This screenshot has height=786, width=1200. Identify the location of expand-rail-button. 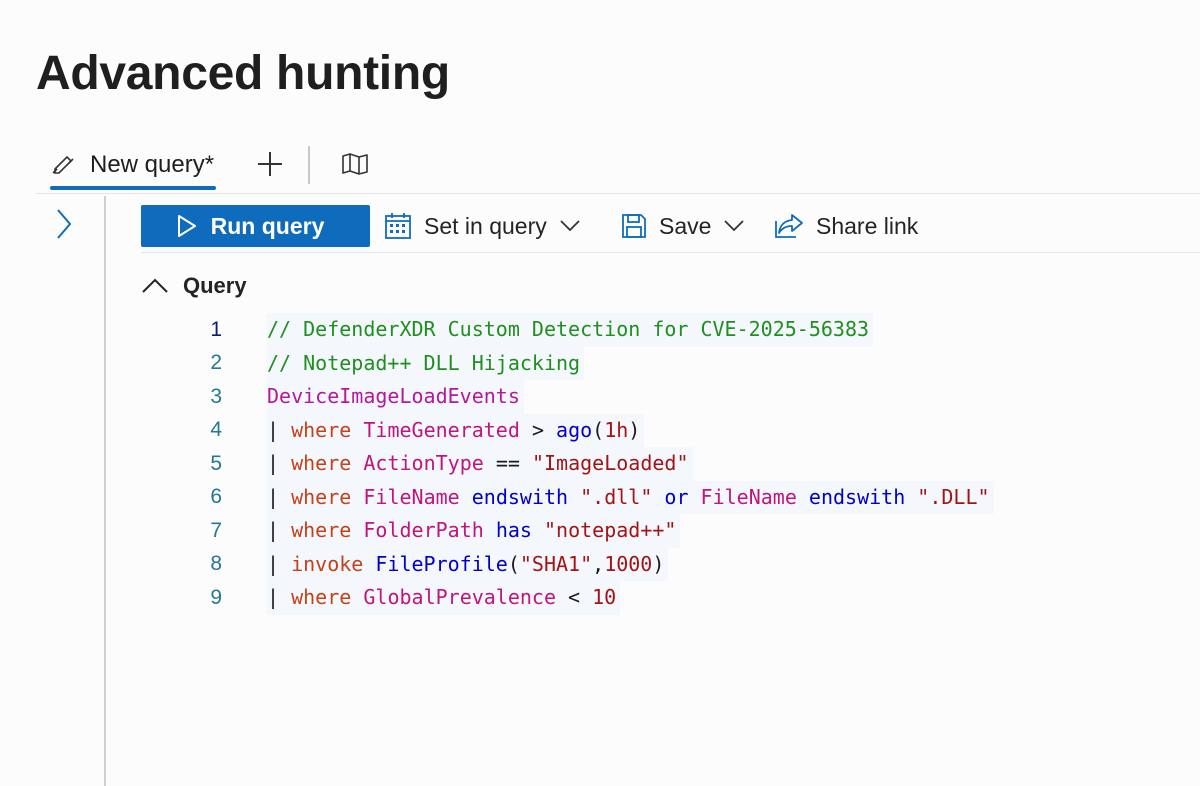
(64, 224).